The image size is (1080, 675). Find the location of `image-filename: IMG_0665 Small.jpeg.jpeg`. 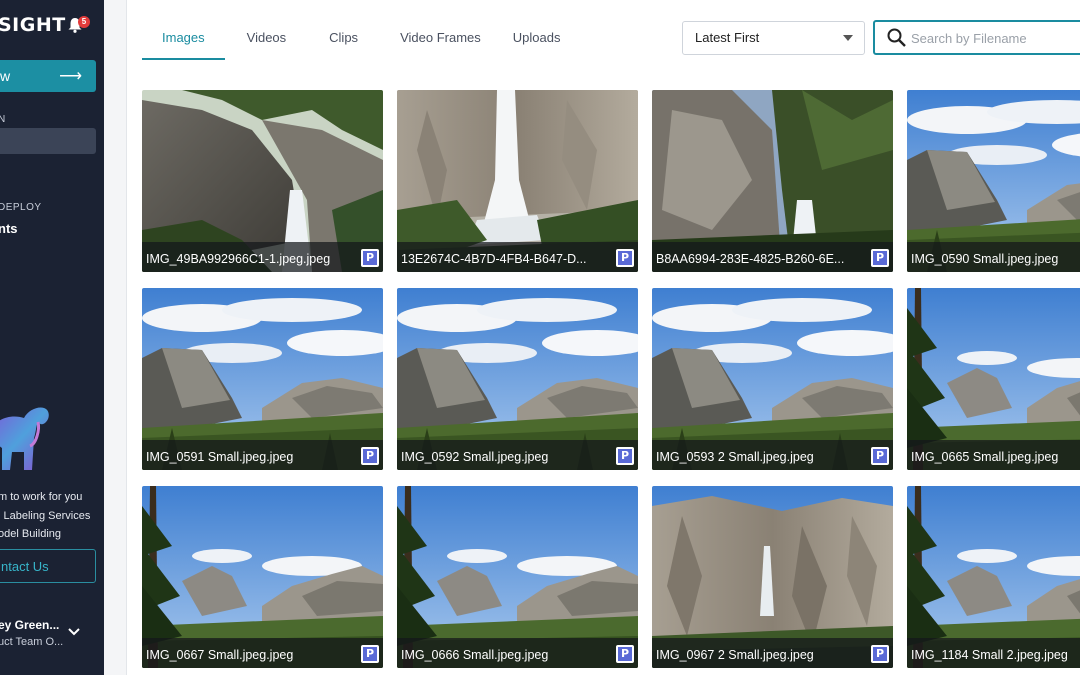

image-filename: IMG_0665 Small.jpeg.jpeg is located at coordinates (985, 457).